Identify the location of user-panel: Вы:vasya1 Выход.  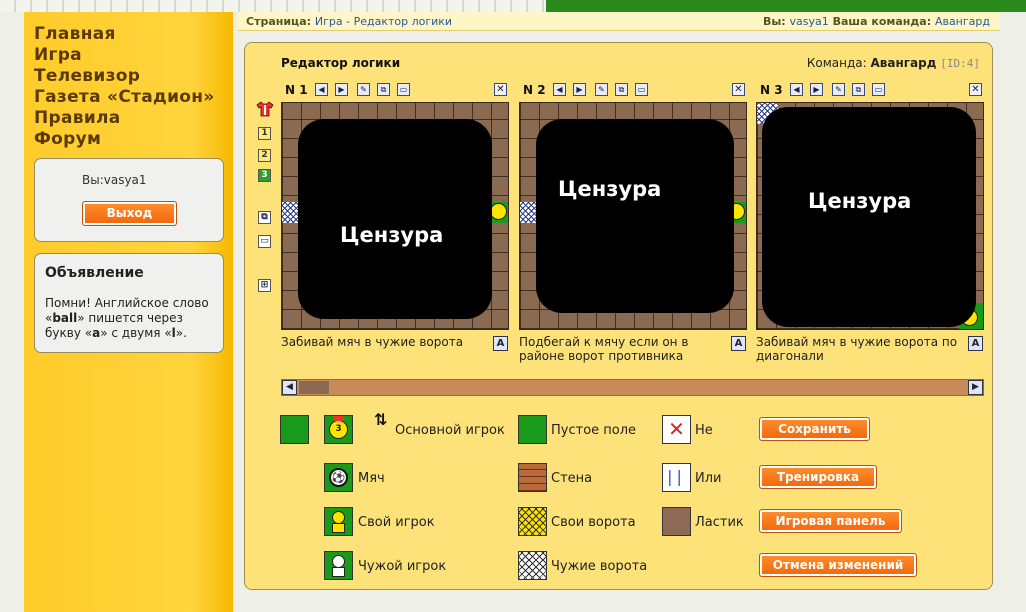
(129, 200).